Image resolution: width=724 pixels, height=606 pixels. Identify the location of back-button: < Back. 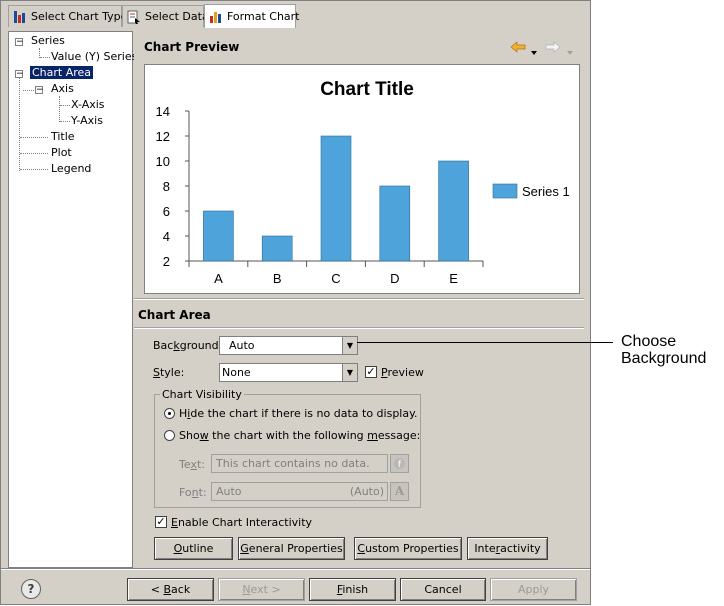
(170, 589).